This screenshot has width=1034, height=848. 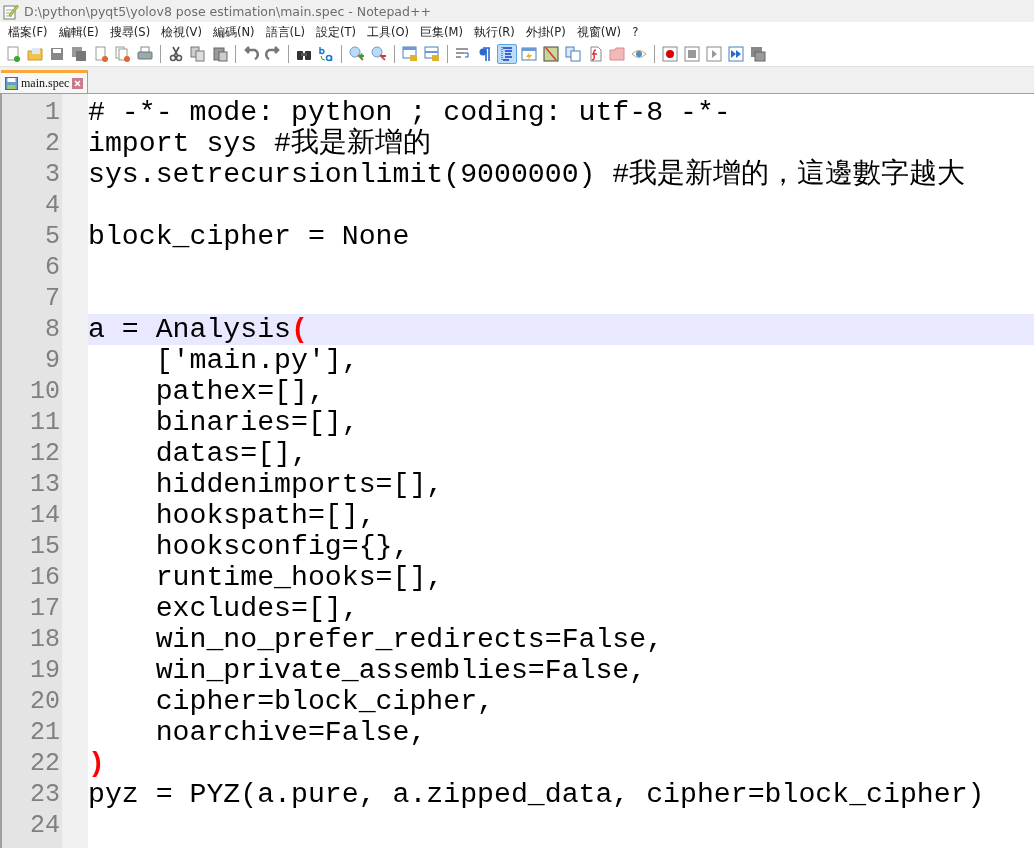 What do you see at coordinates (44, 515) in the screenshot?
I see `line-number: 14` at bounding box center [44, 515].